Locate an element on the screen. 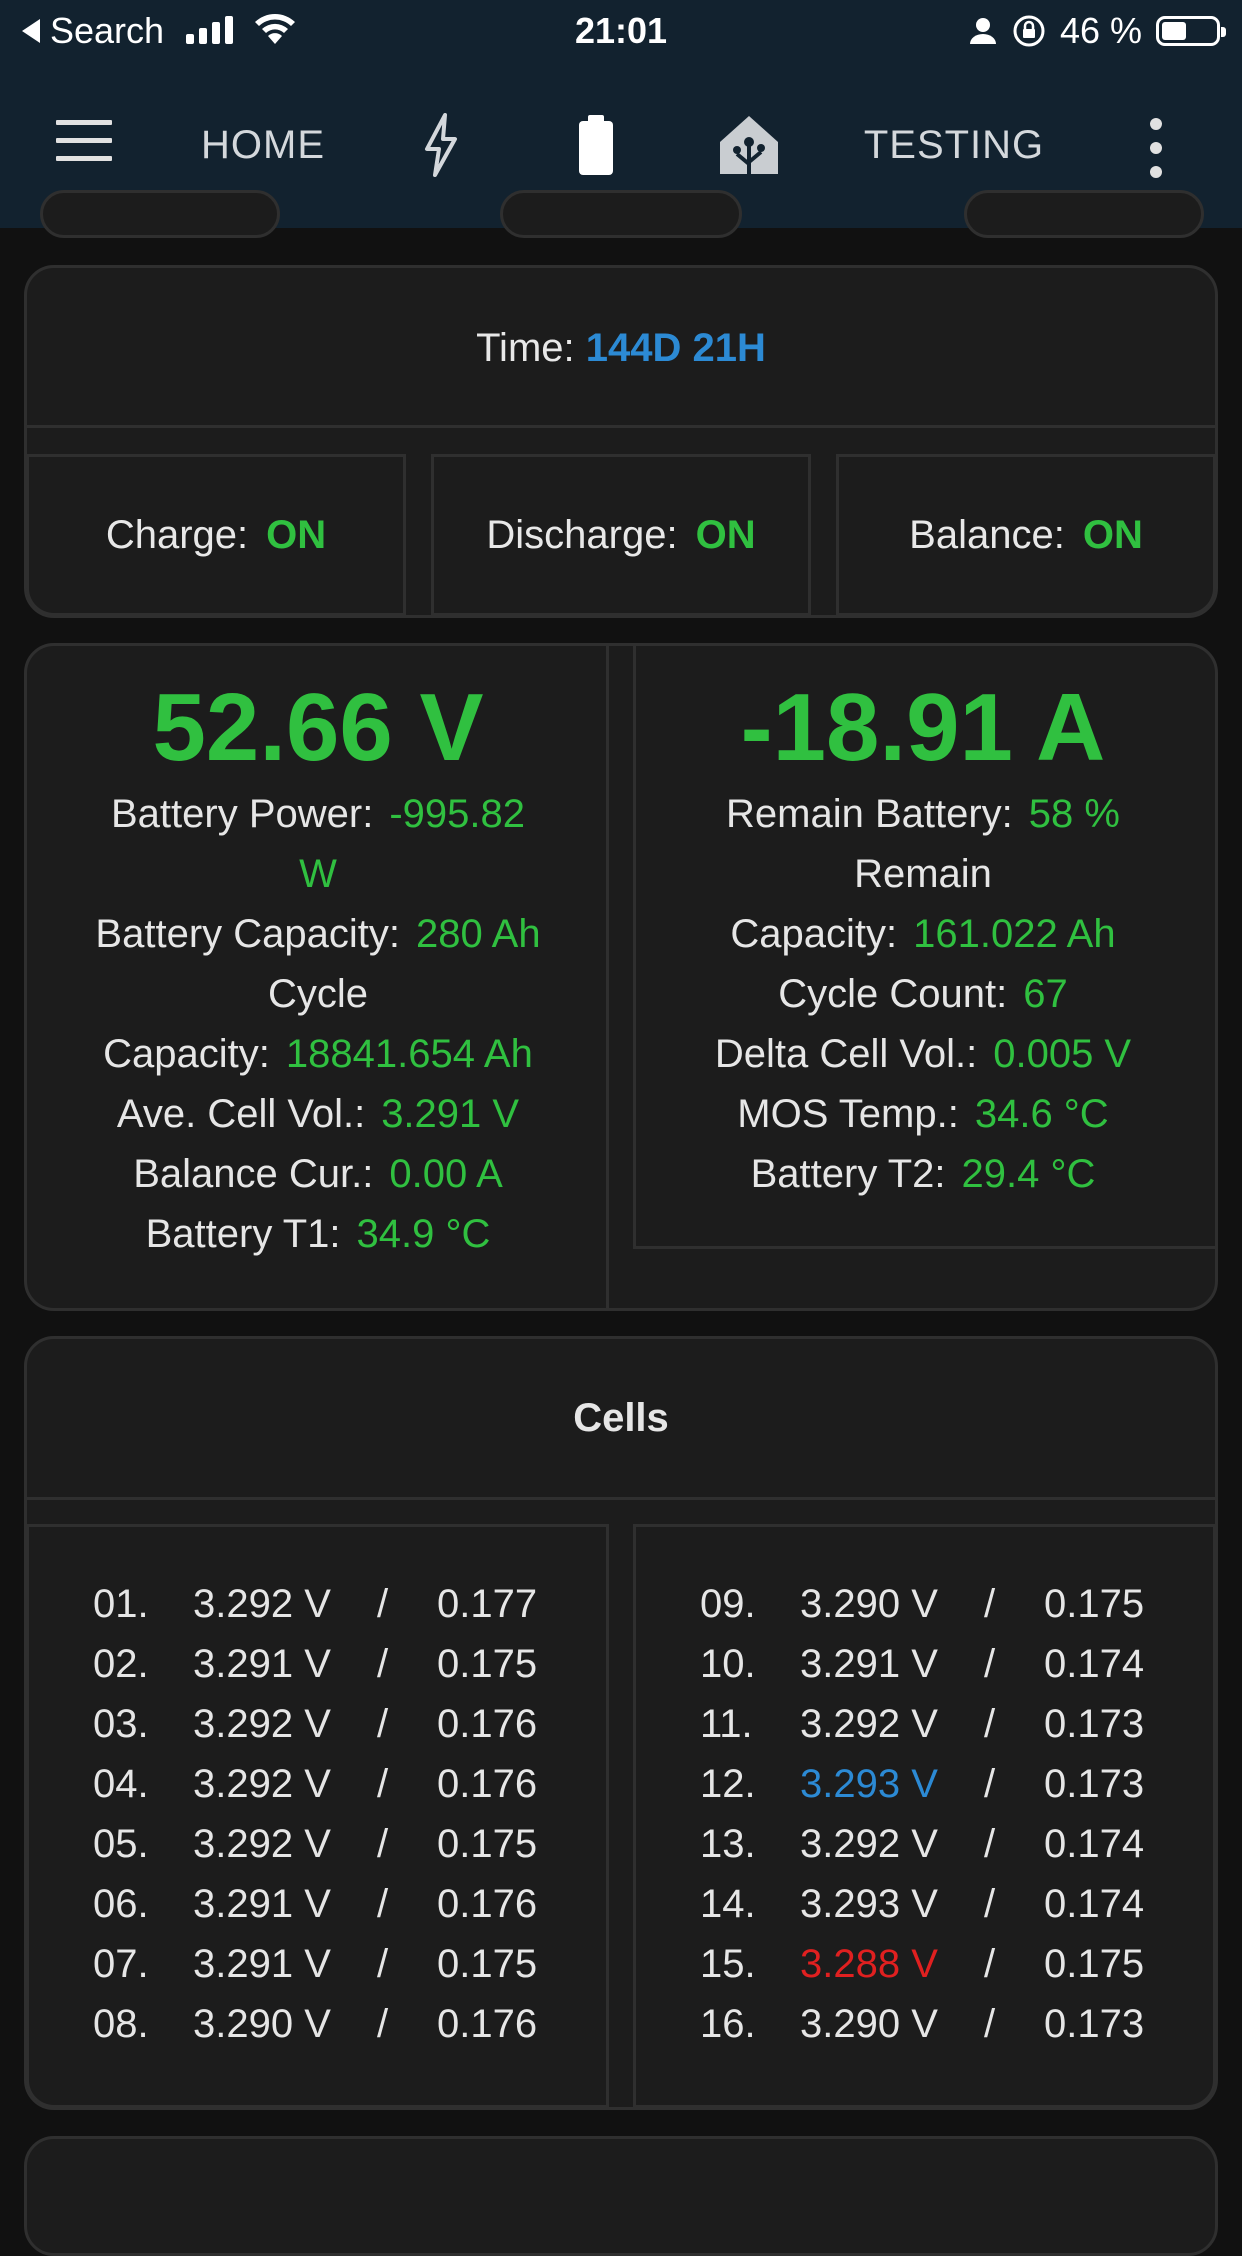 This screenshot has height=2256, width=1242. cycle-count-label: Cycle Count: is located at coordinates (893, 994).